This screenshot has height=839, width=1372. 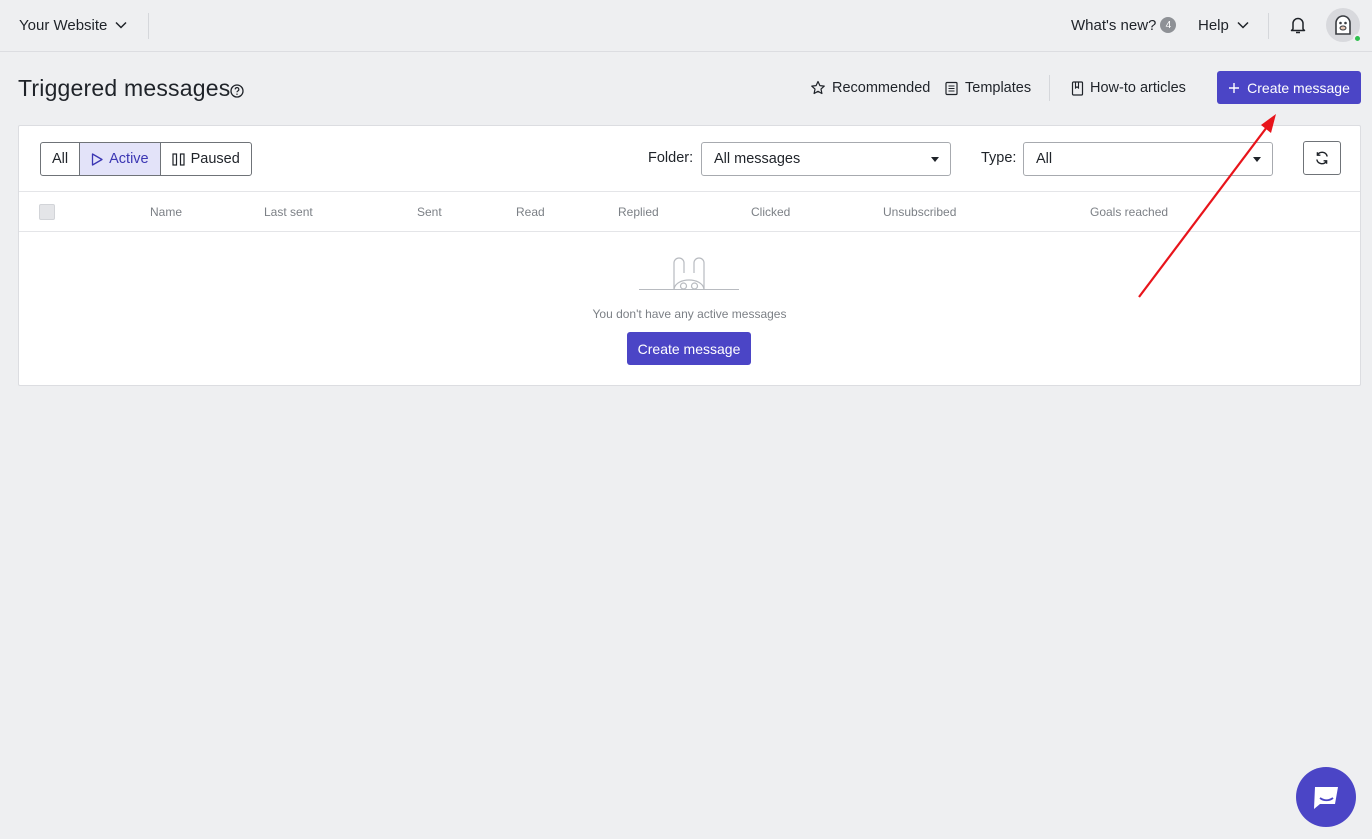 I want to click on website-selector: Your Website, so click(x=73, y=25).